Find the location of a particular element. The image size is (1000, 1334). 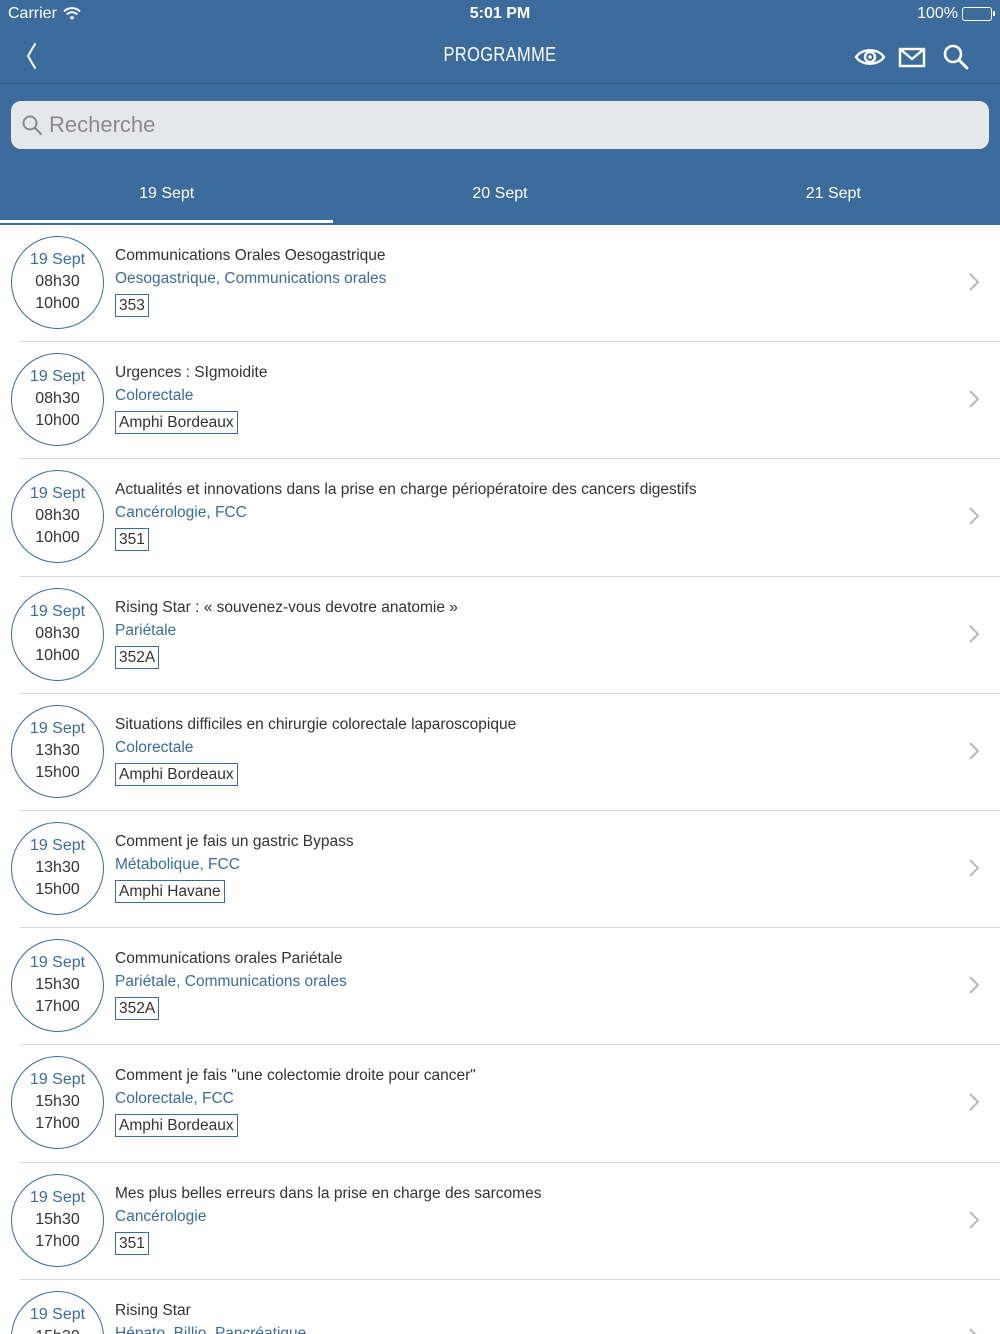

tab-20-sept: 20 Sept is located at coordinates (499, 197).